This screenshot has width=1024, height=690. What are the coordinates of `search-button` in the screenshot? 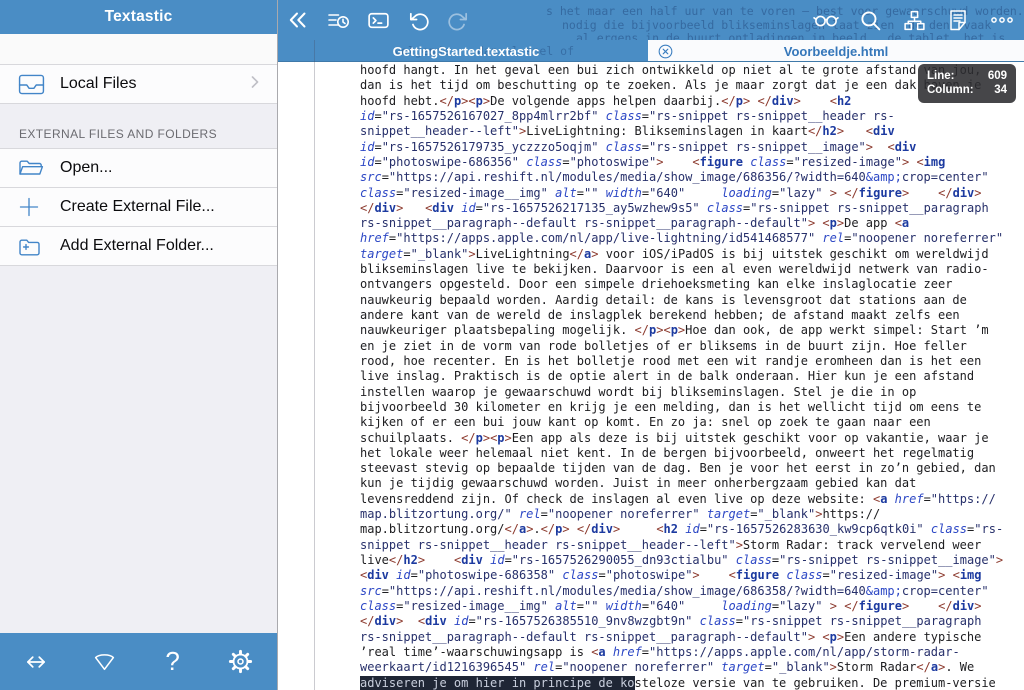 It's located at (870, 20).